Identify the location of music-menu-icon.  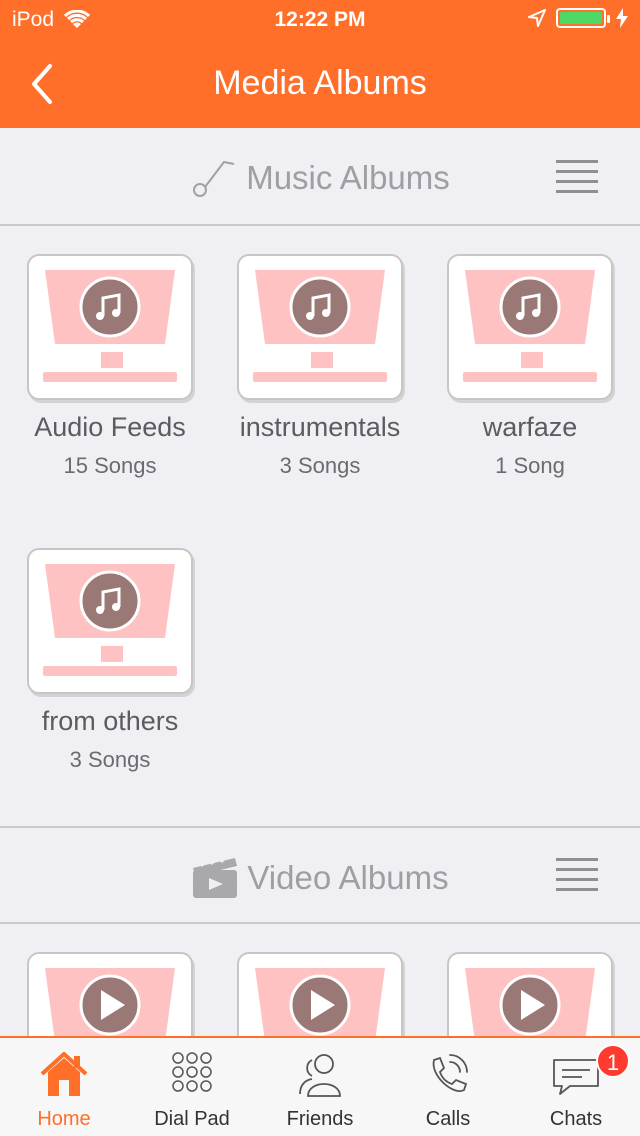
(577, 178).